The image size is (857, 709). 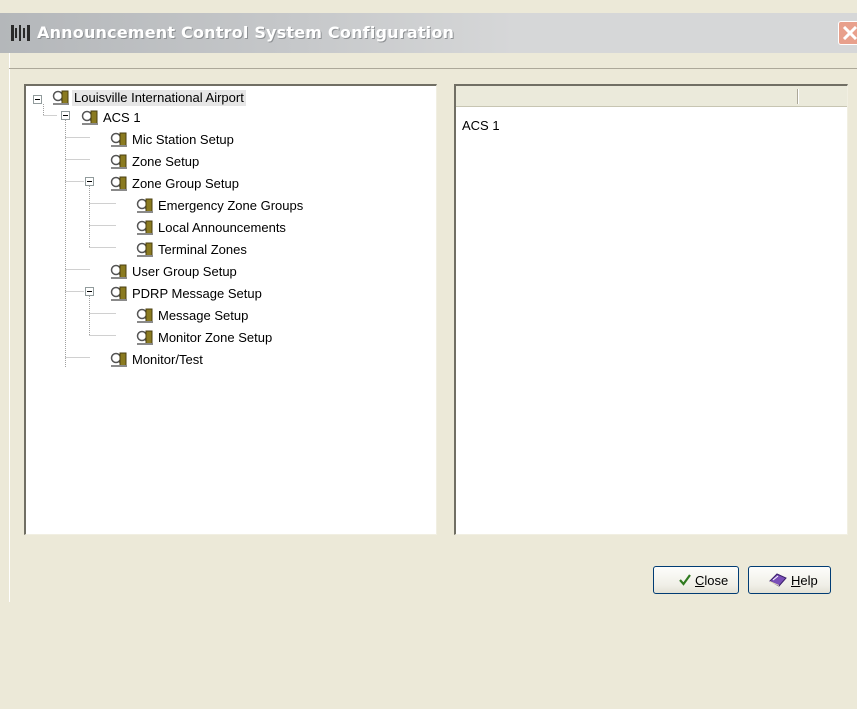 What do you see at coordinates (183, 139) in the screenshot?
I see `tree-node-label: Mic Station Setup` at bounding box center [183, 139].